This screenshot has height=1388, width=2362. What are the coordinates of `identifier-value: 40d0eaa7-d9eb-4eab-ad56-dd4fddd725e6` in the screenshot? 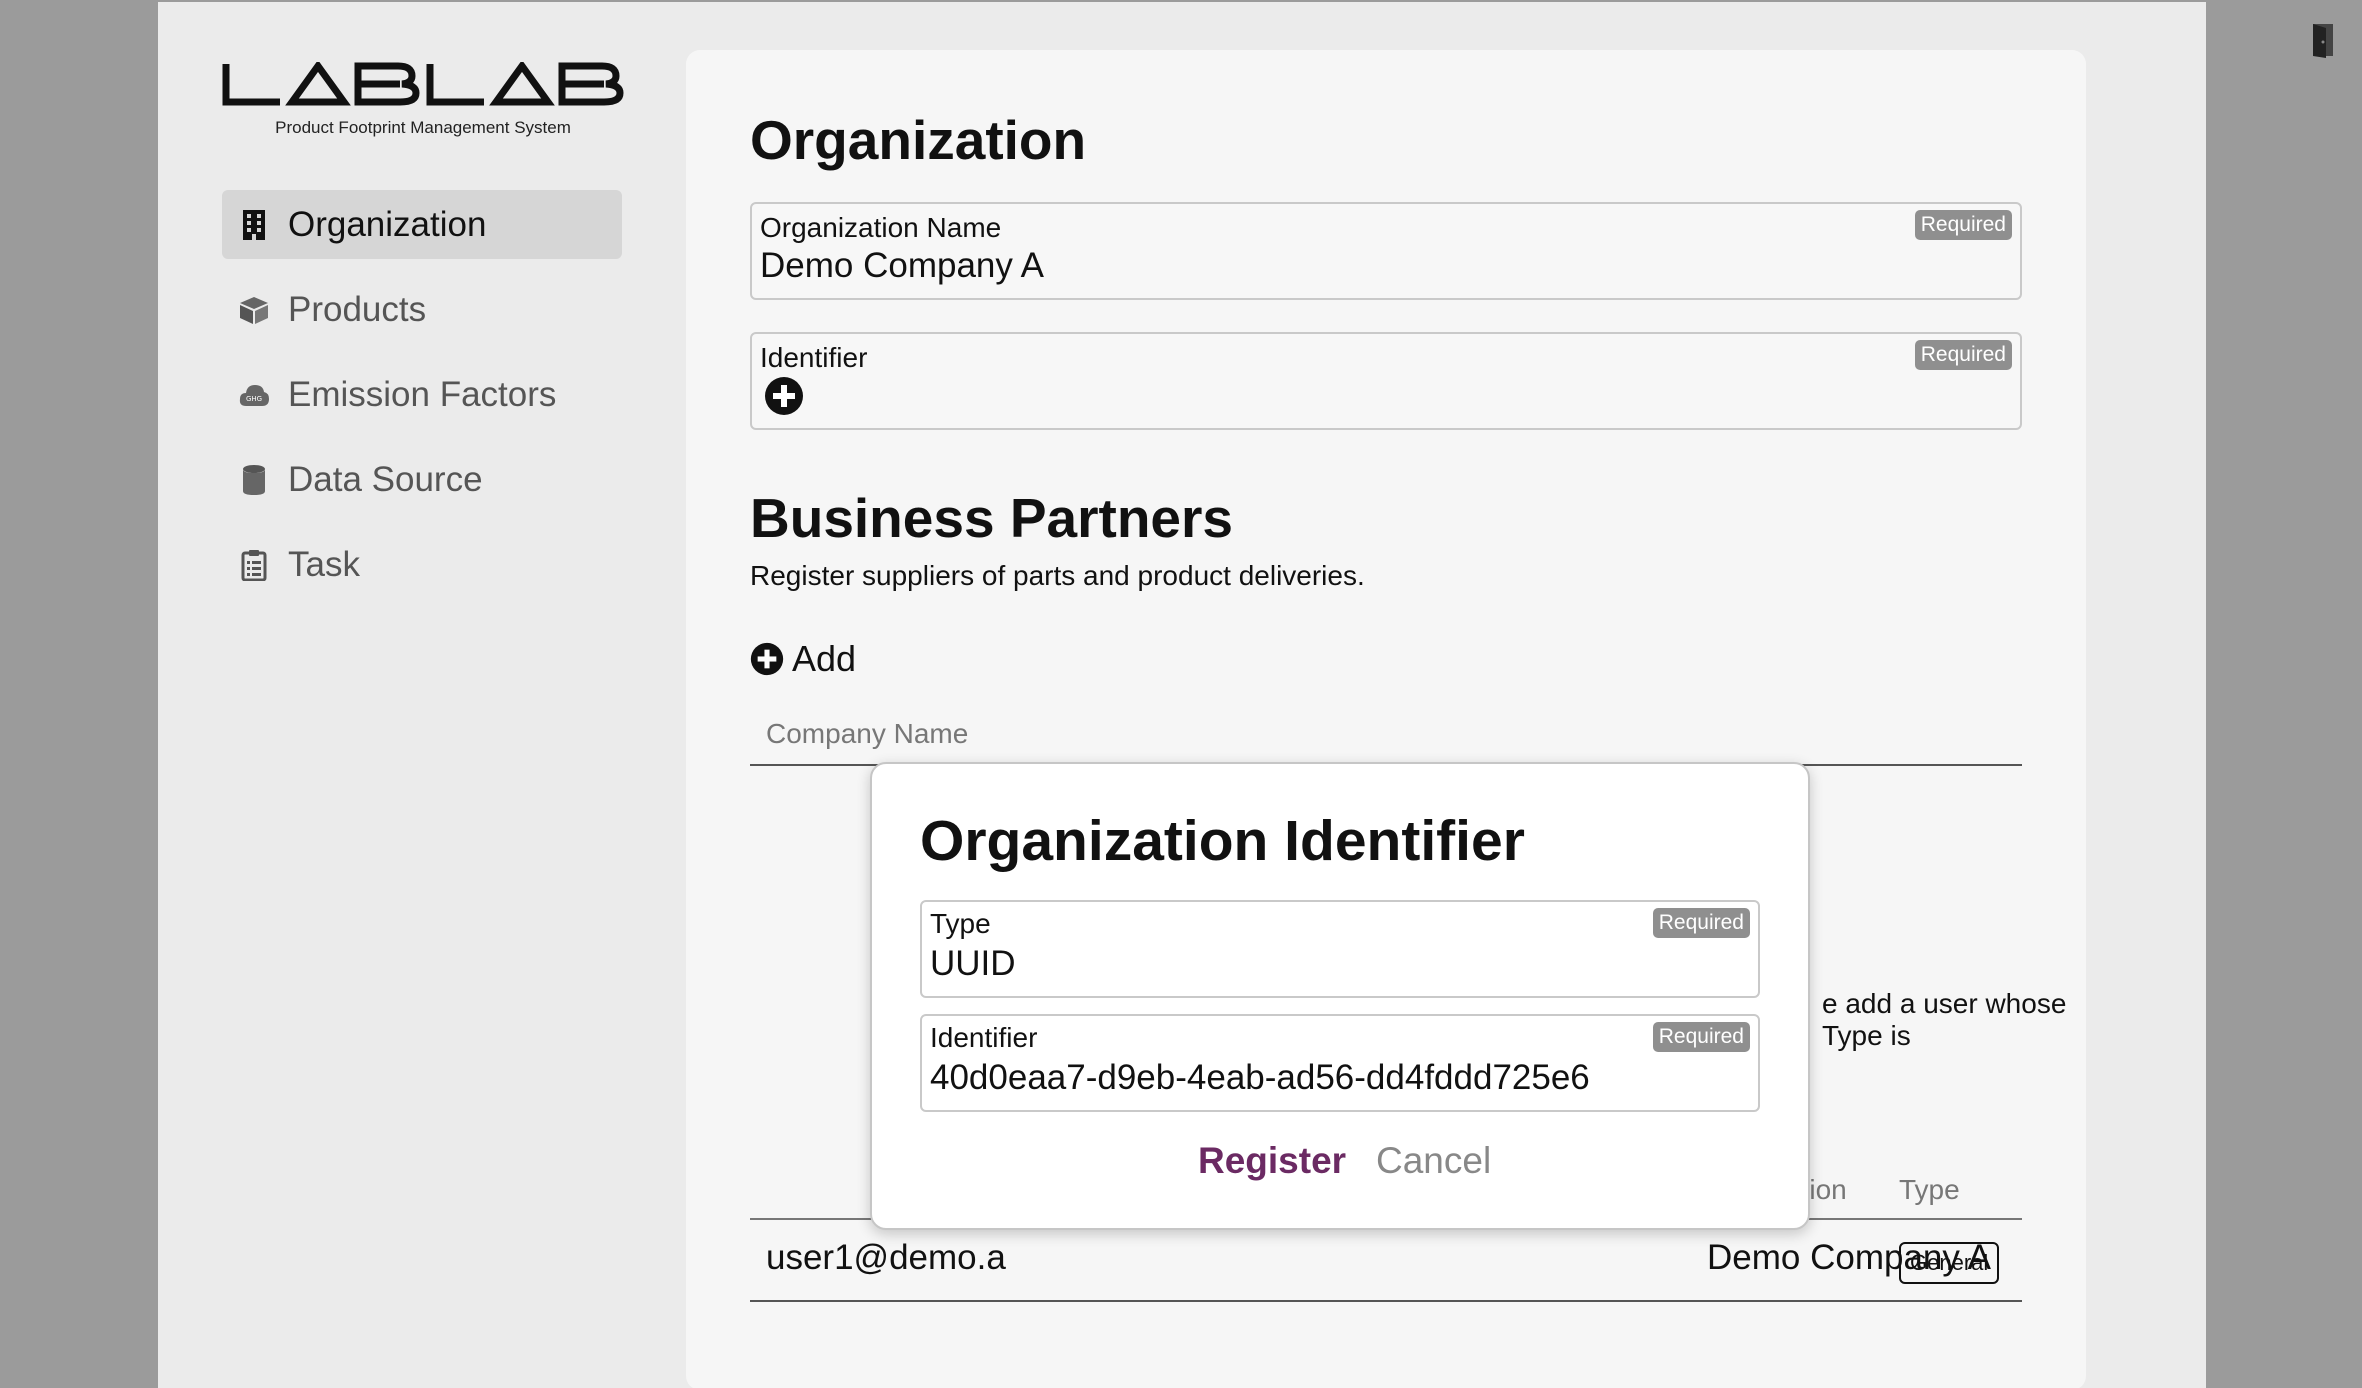 It's located at (1260, 1078).